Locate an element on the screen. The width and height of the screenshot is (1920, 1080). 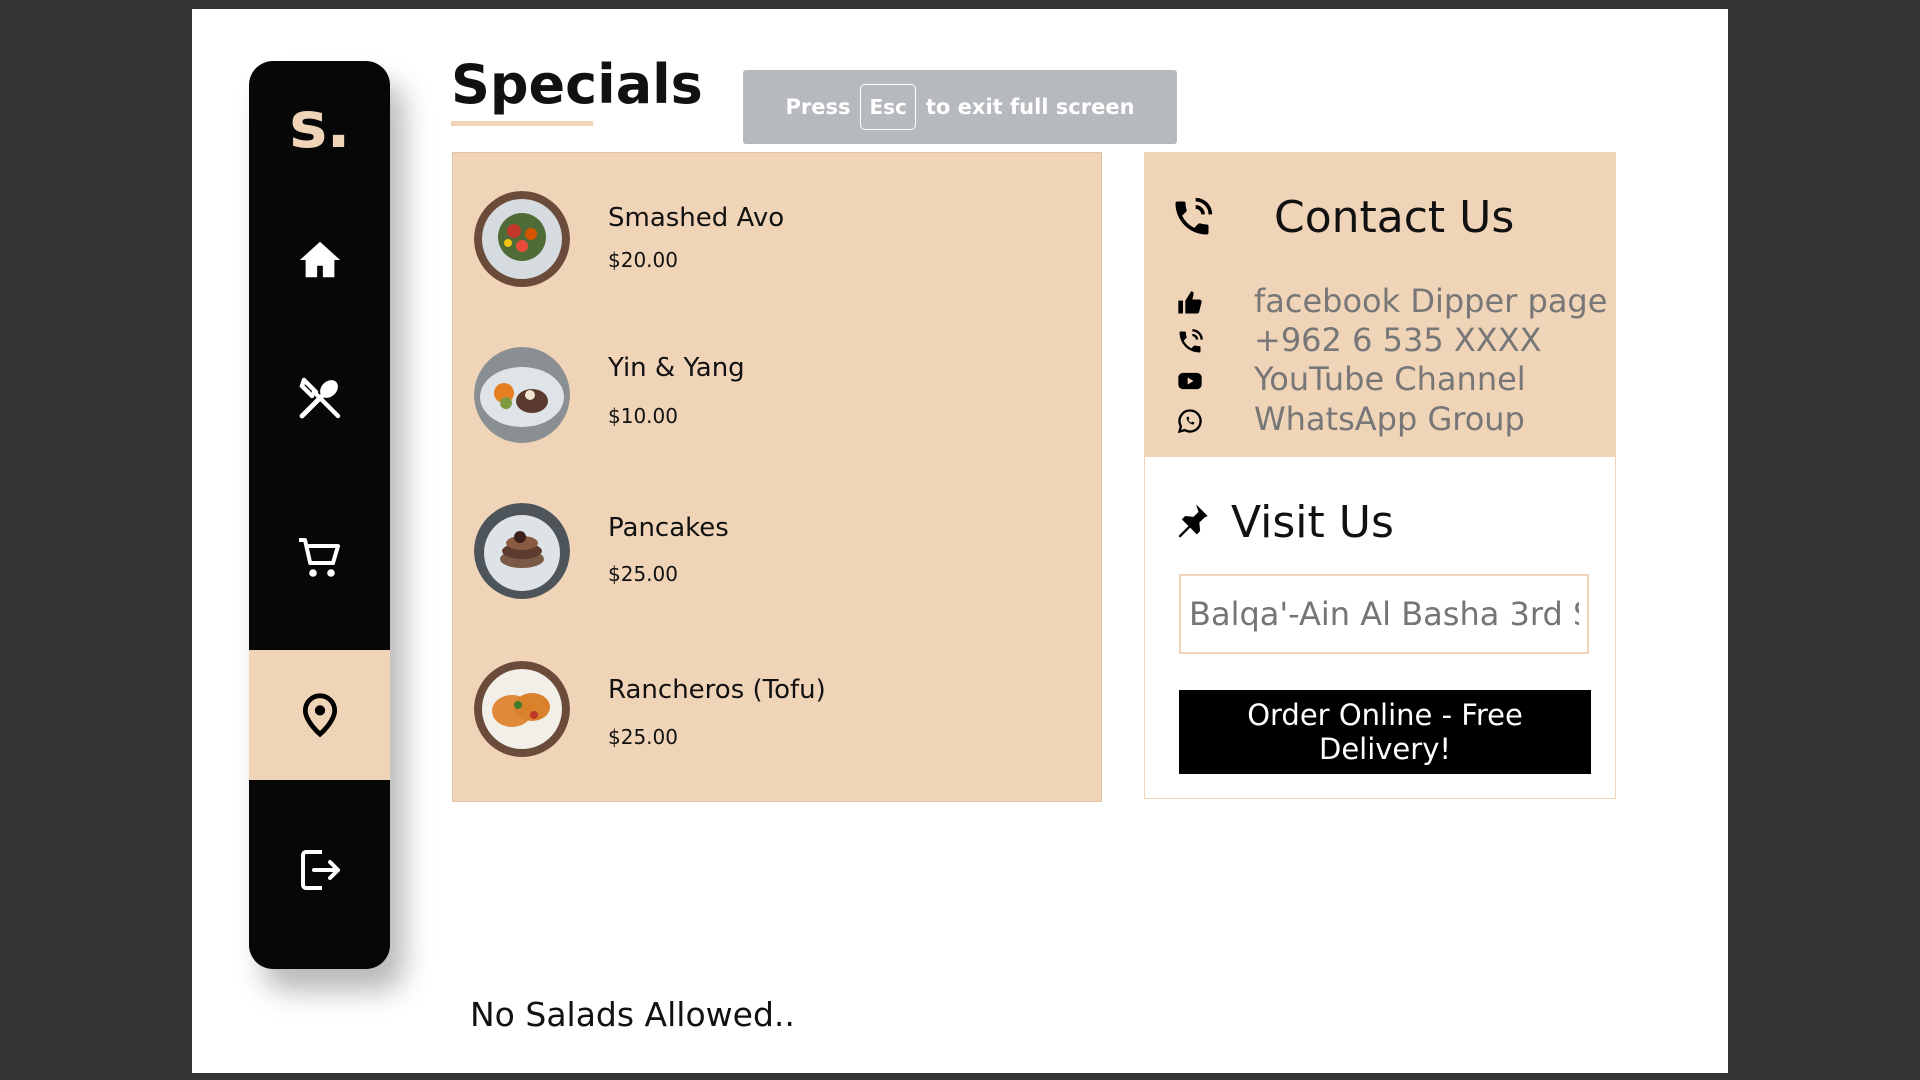
fullscreen-banner: Press Esc to exit full screen is located at coordinates (960, 107).